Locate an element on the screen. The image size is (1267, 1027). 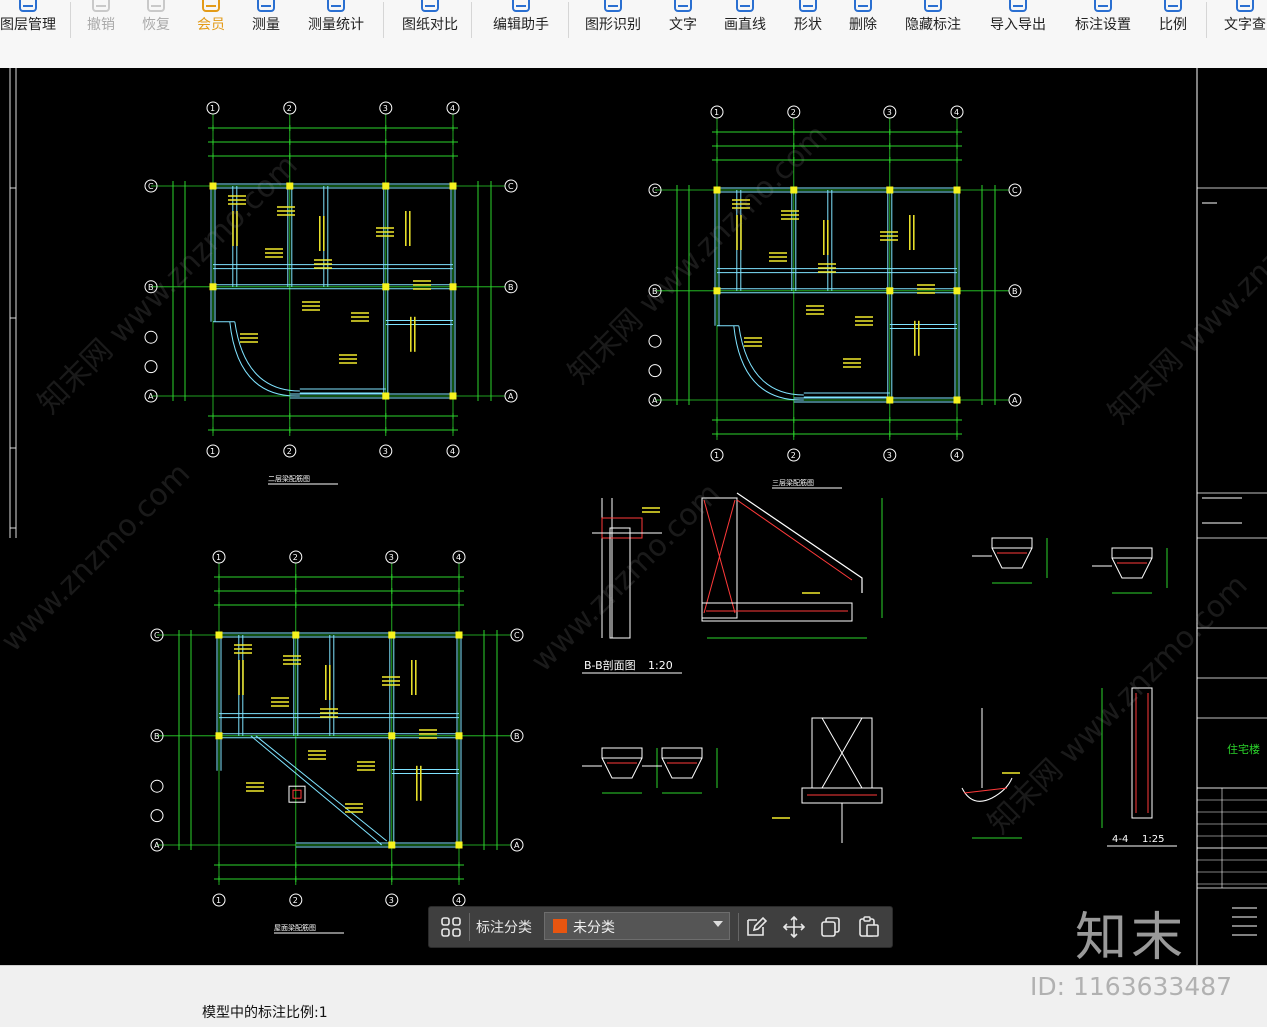
toolbar-button-7: 图纸对比 is located at coordinates (430, 22).